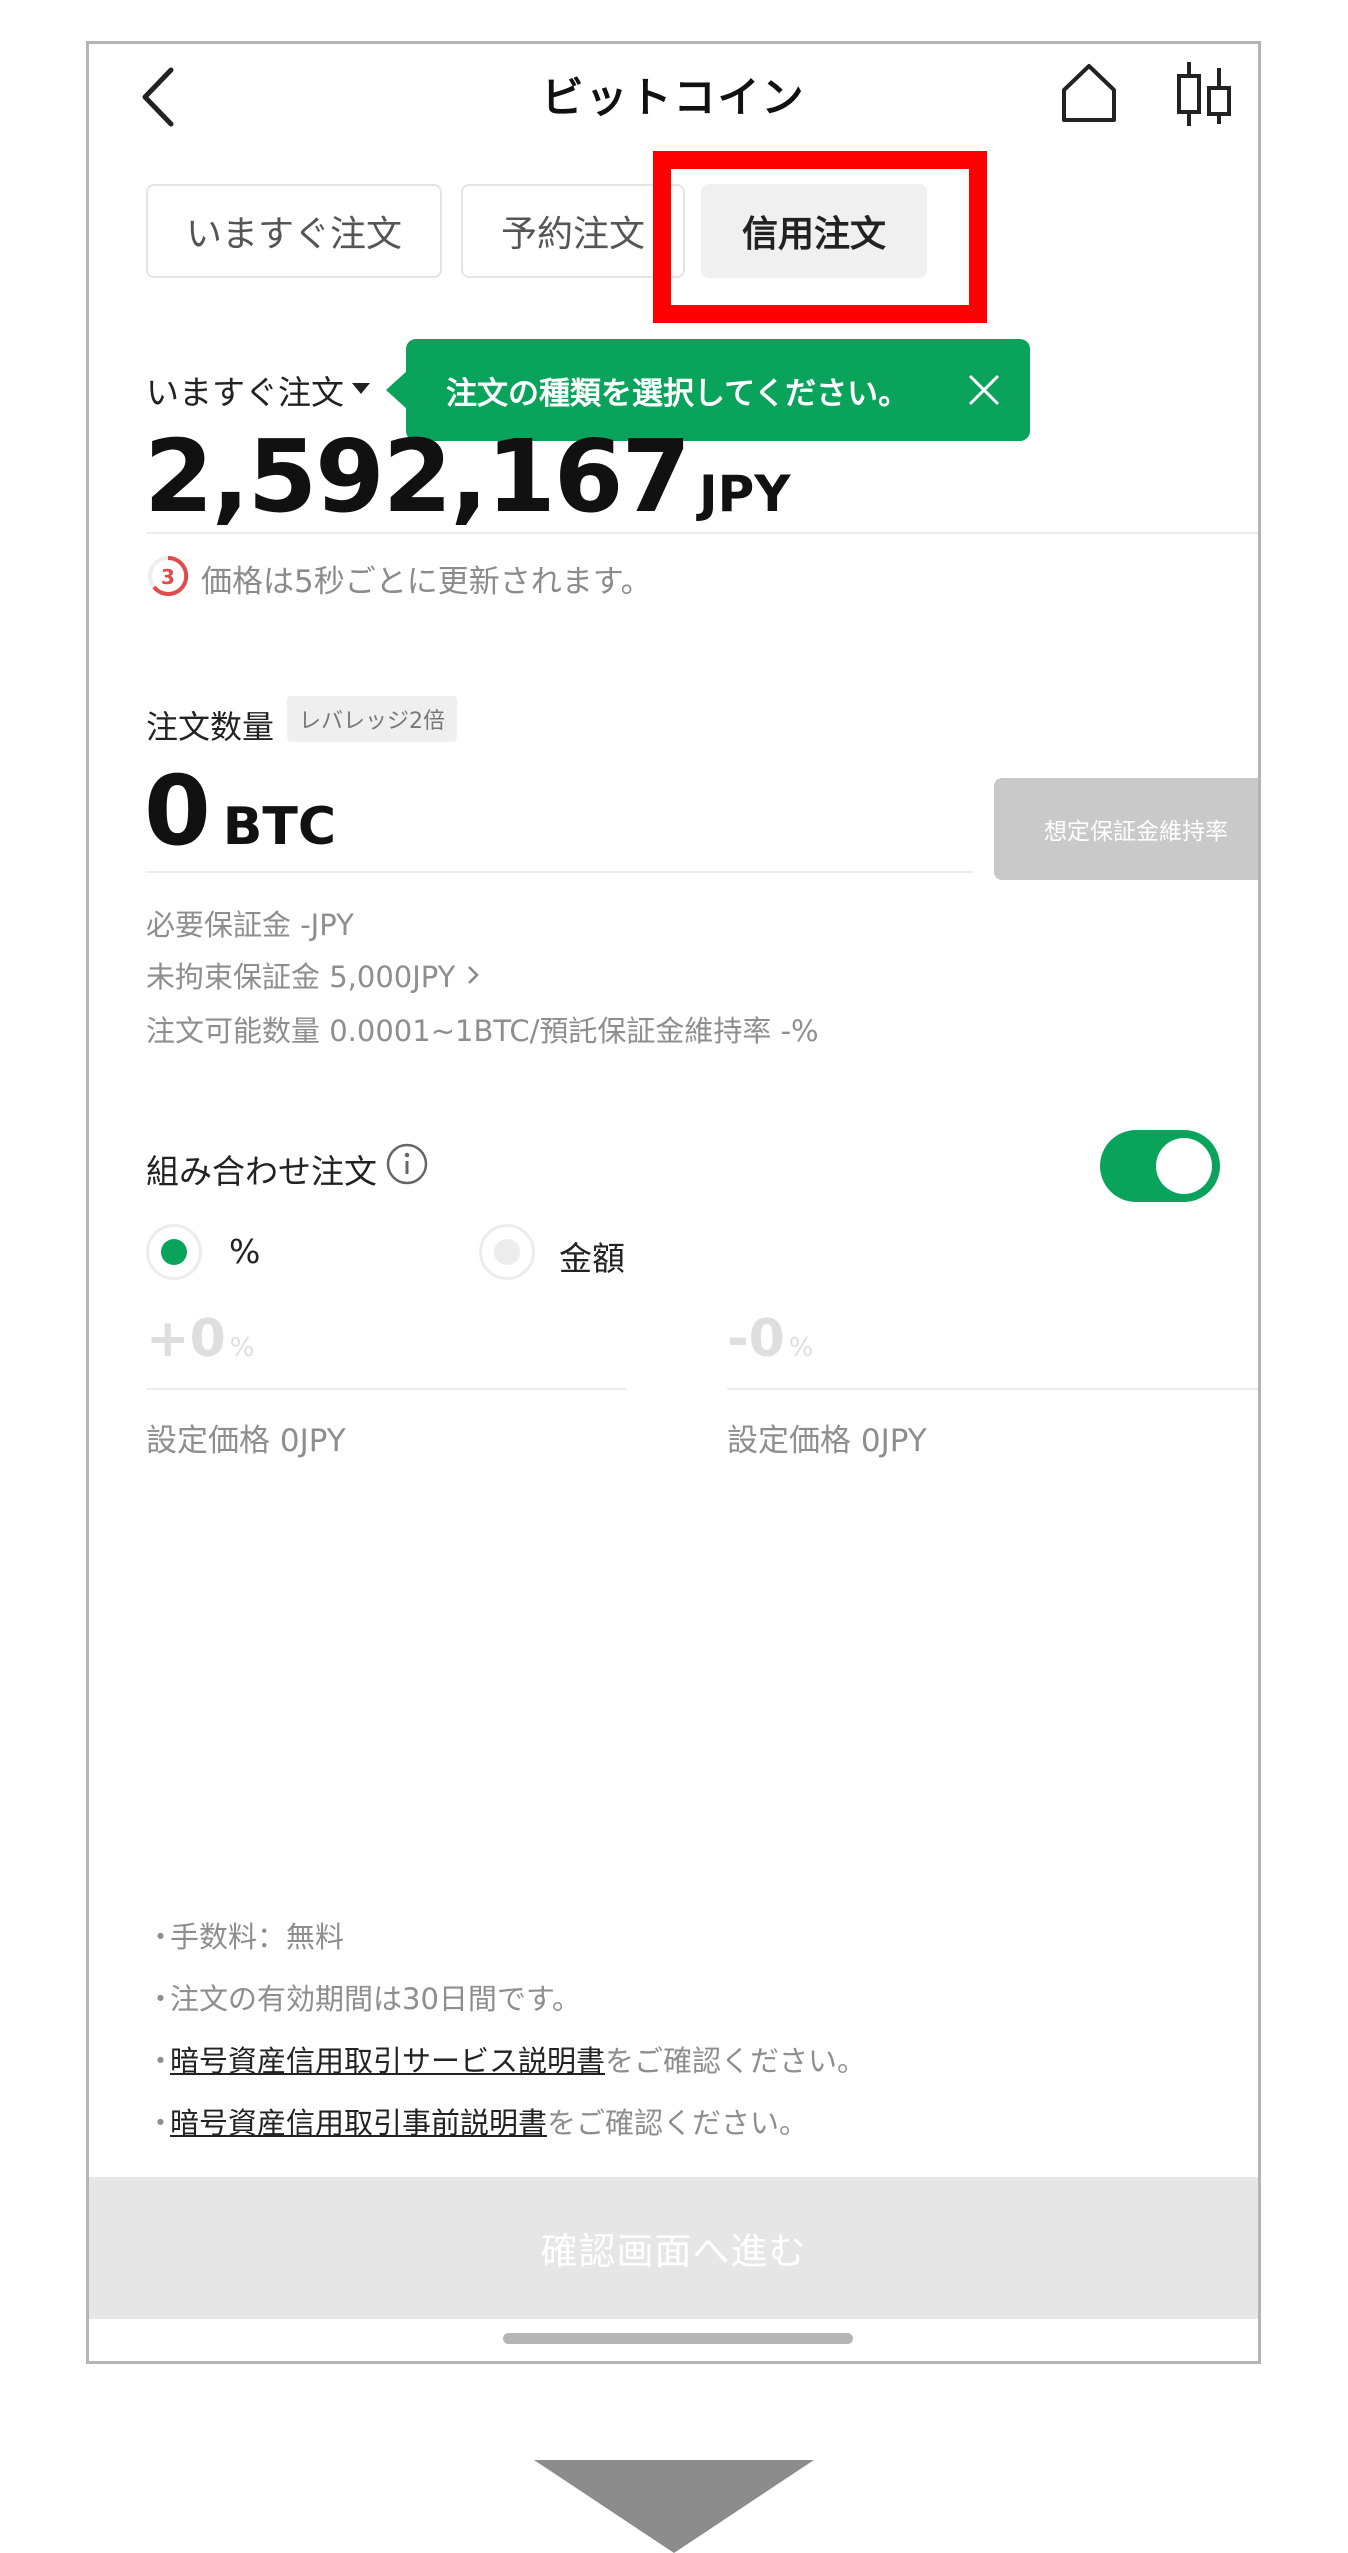 The image size is (1348, 2553). I want to click on chevron-right-icon, so click(474, 975).